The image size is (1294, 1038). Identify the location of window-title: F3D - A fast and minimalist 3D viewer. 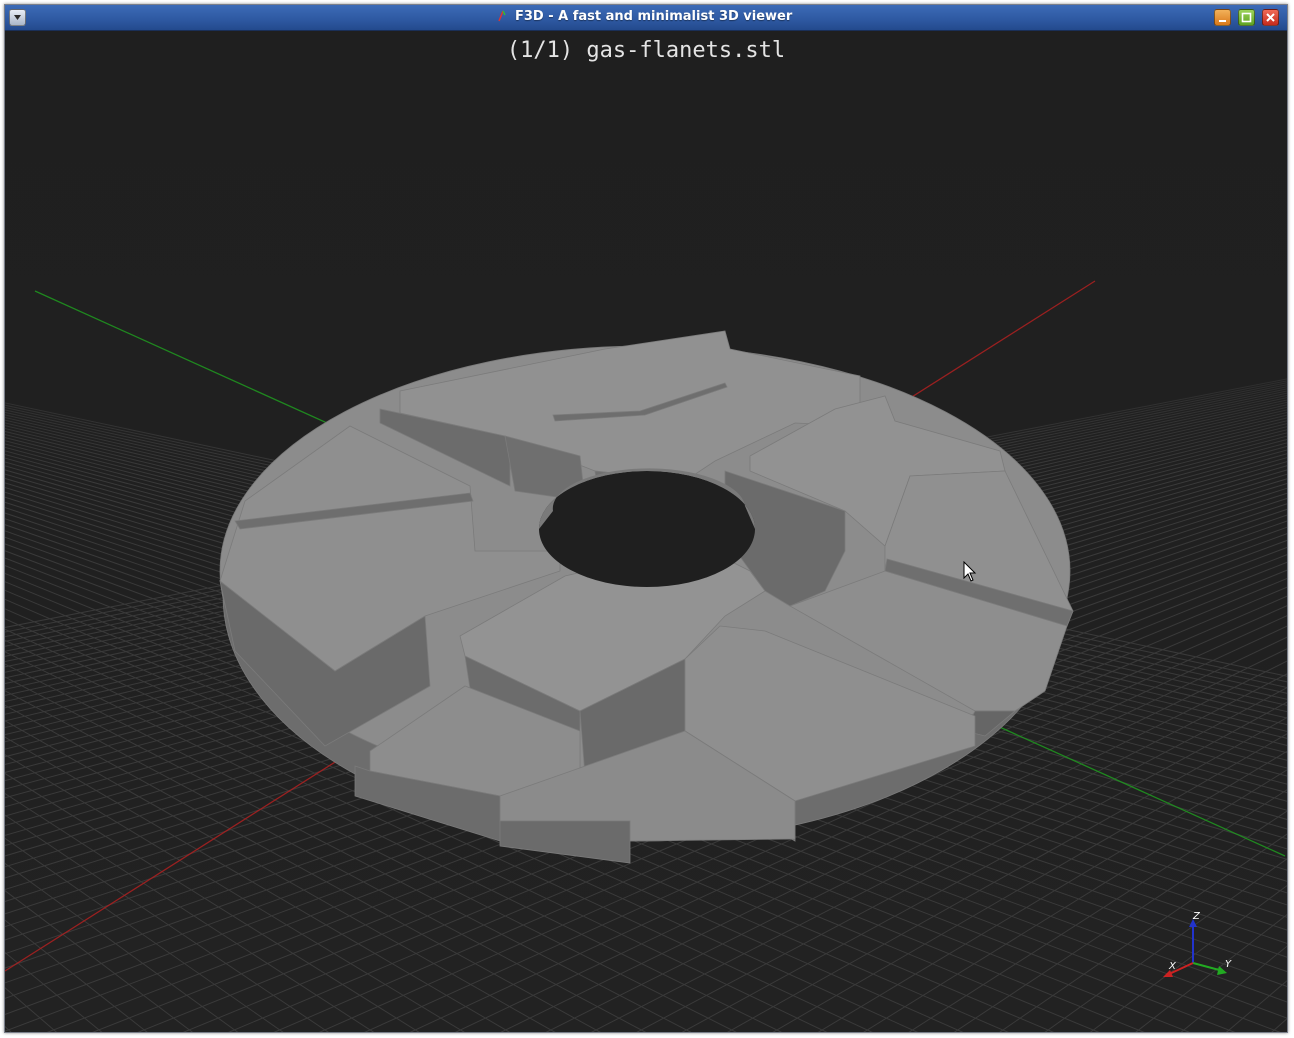
(654, 16).